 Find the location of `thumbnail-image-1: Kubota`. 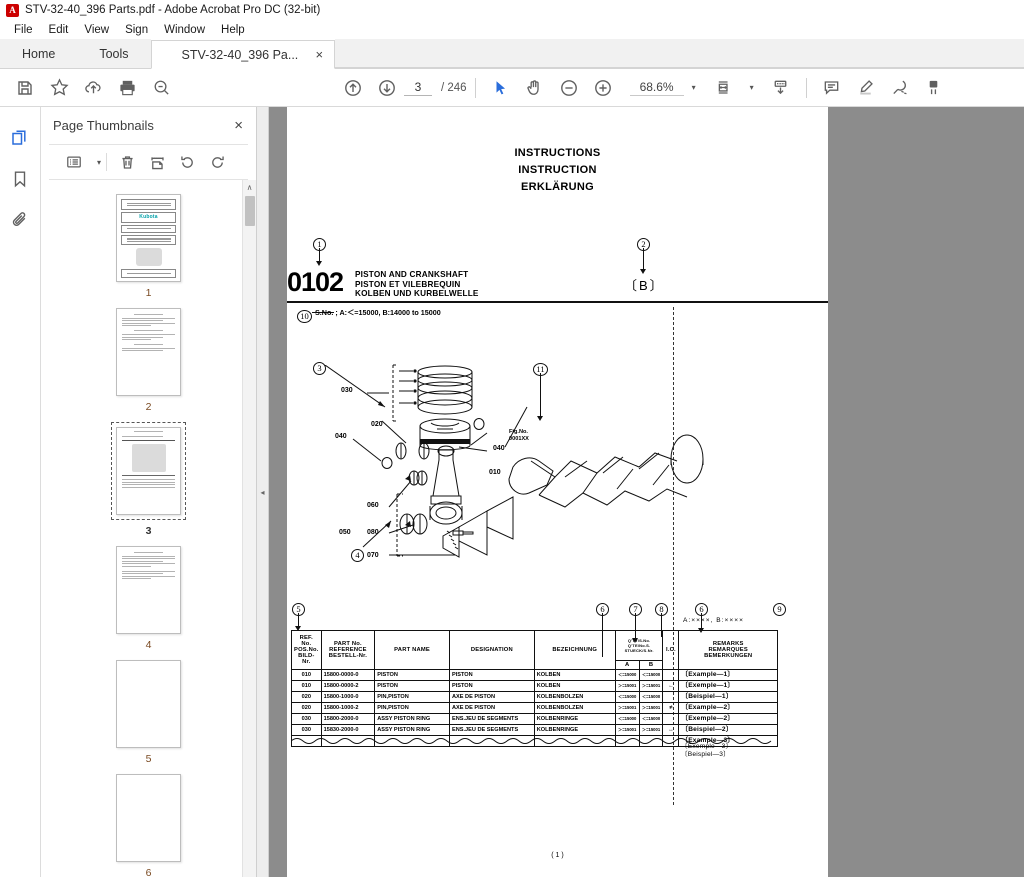

thumbnail-image-1: Kubota is located at coordinates (148, 238).